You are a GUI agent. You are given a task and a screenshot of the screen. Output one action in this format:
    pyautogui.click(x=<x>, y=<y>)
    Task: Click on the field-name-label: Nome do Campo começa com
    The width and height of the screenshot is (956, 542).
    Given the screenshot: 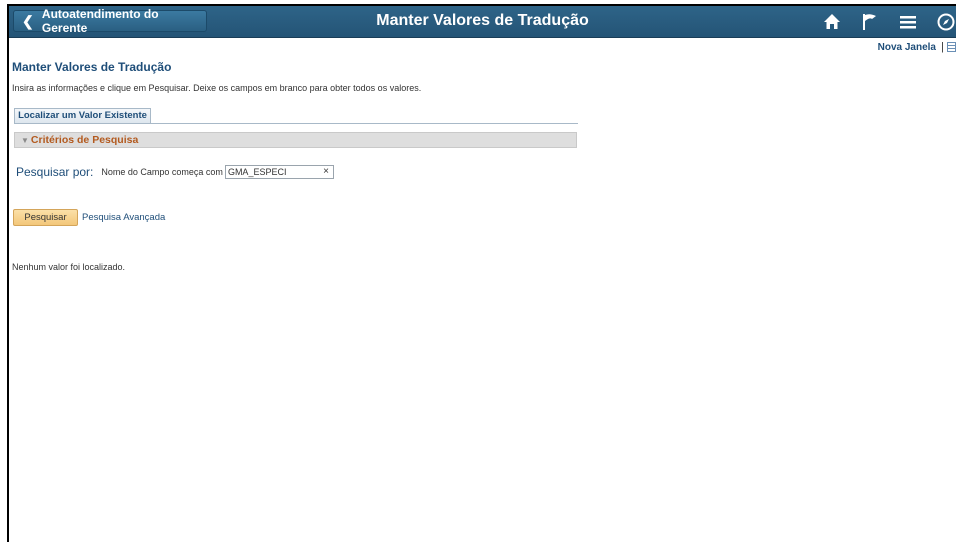 What is the action you would take?
    pyautogui.click(x=162, y=172)
    